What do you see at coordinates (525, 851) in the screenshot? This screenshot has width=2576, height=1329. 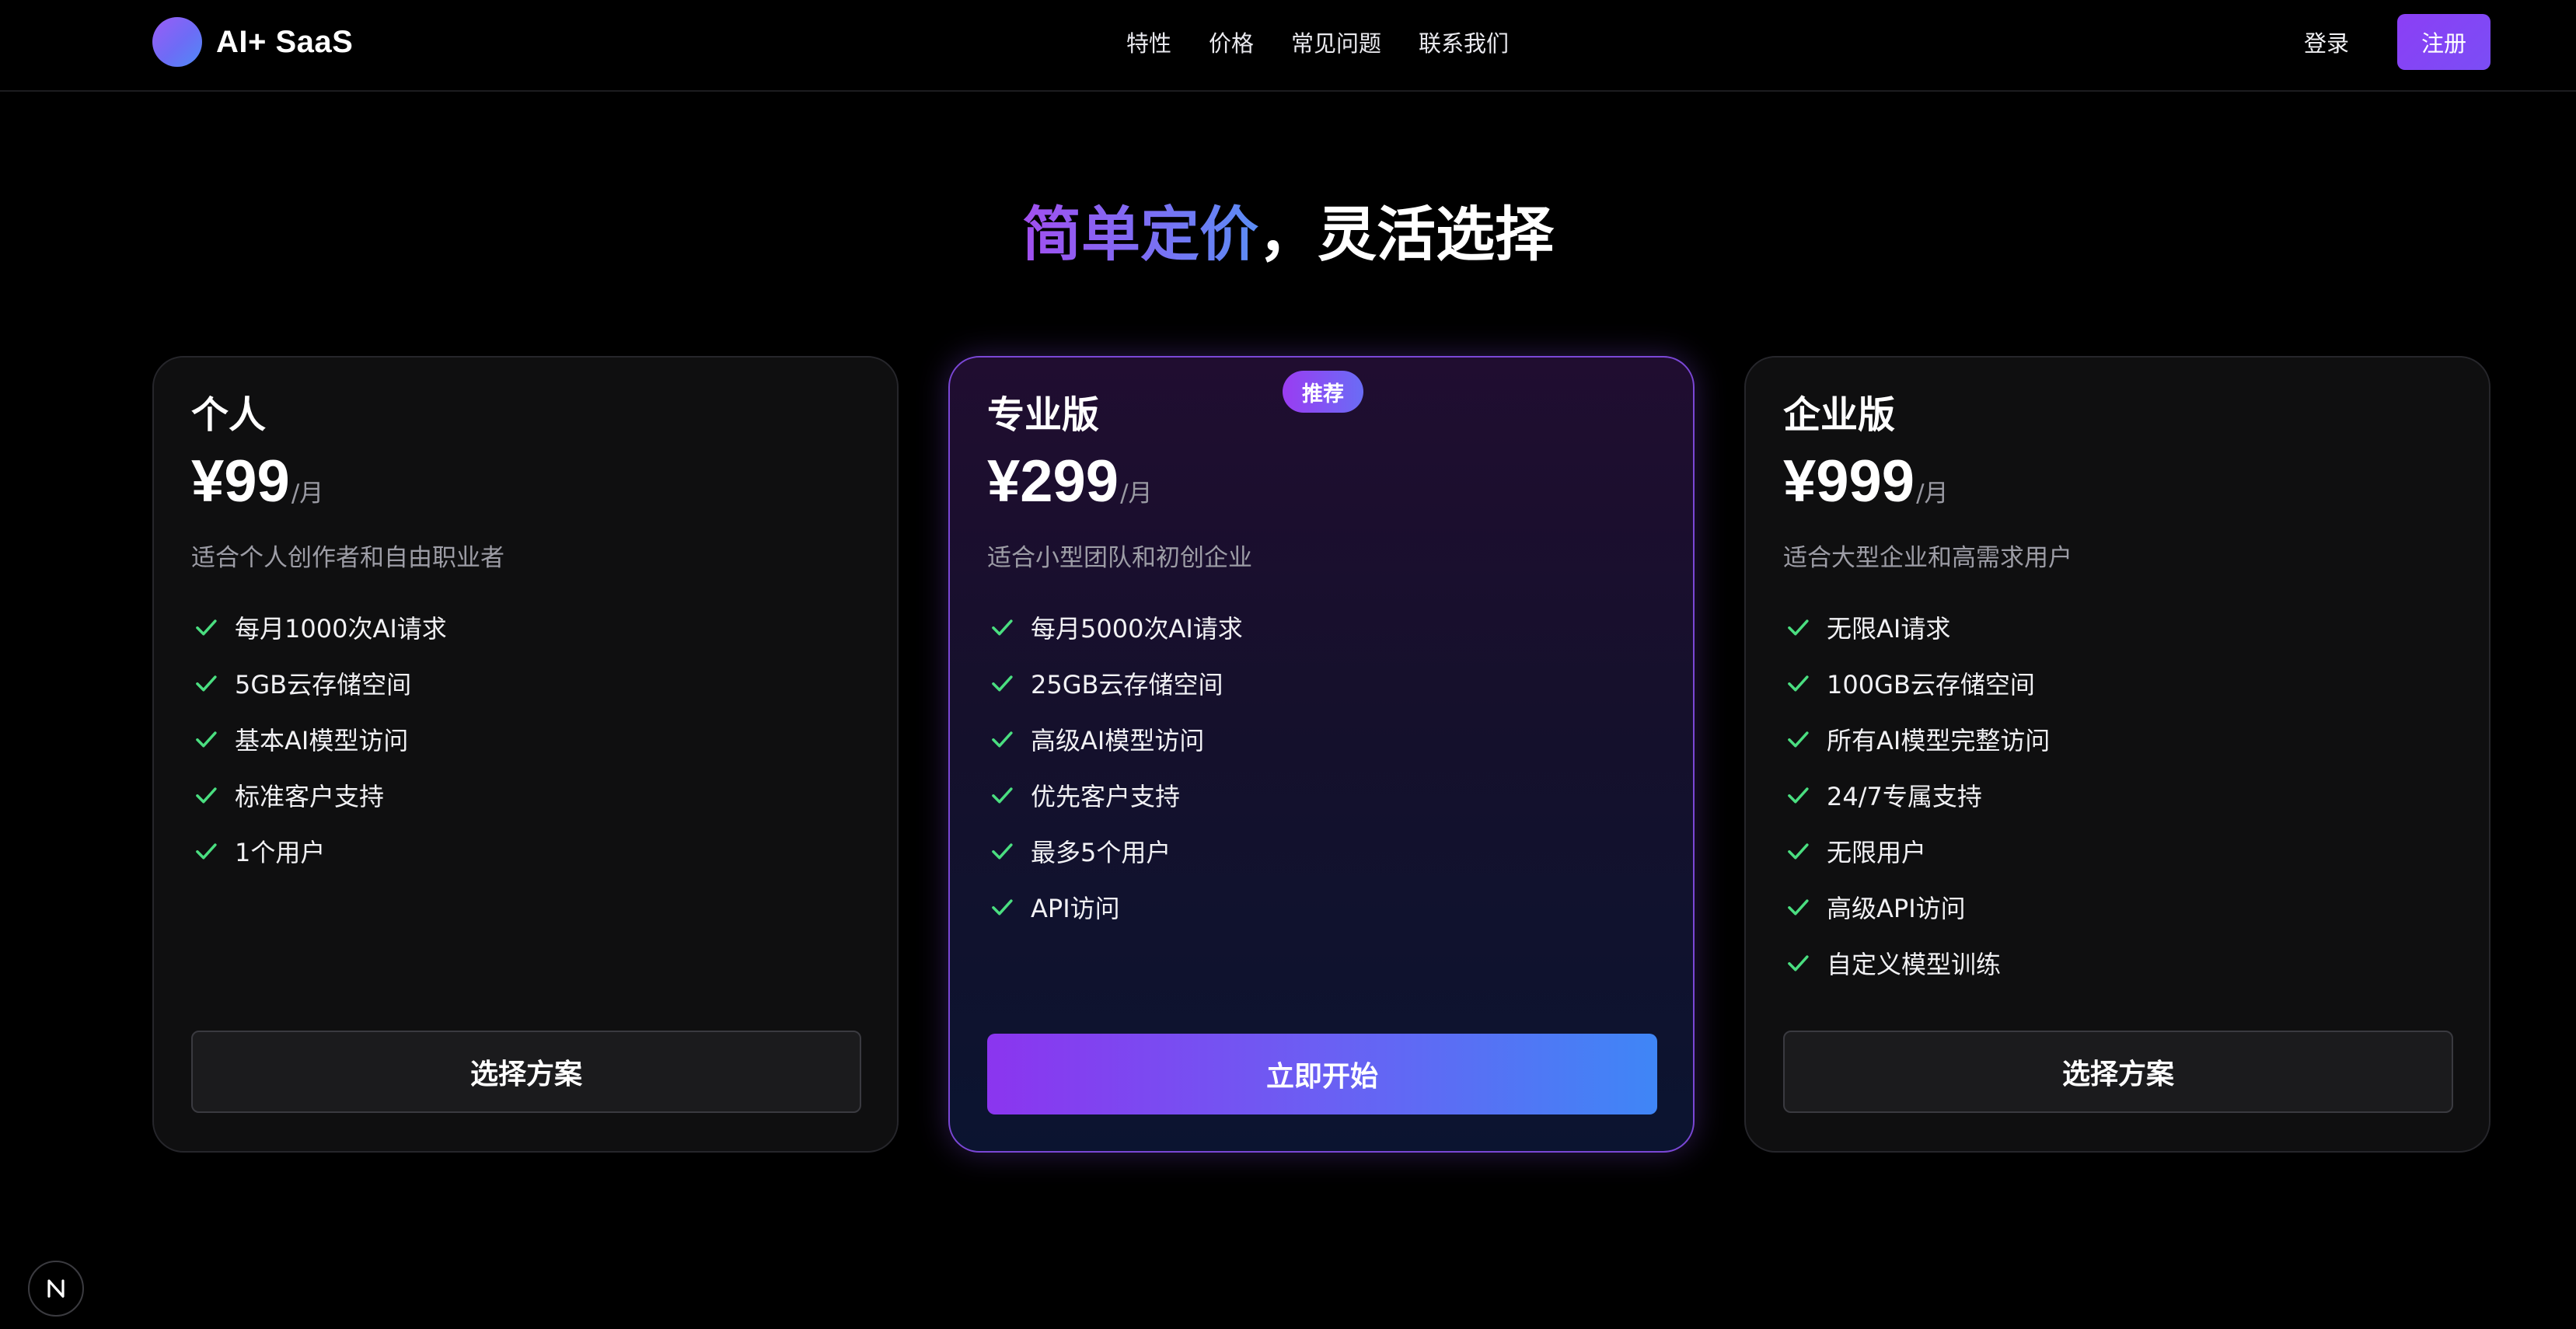 I see `feature-item: 1个用户` at bounding box center [525, 851].